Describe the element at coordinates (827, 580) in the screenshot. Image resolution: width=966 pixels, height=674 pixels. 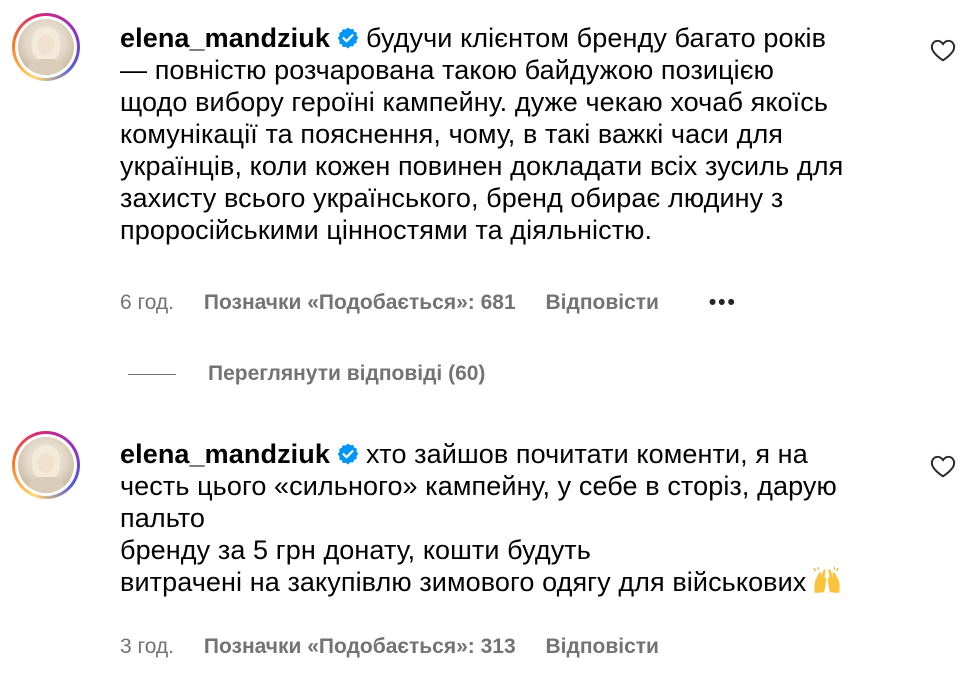
I see `raising-hands-emoji` at that location.